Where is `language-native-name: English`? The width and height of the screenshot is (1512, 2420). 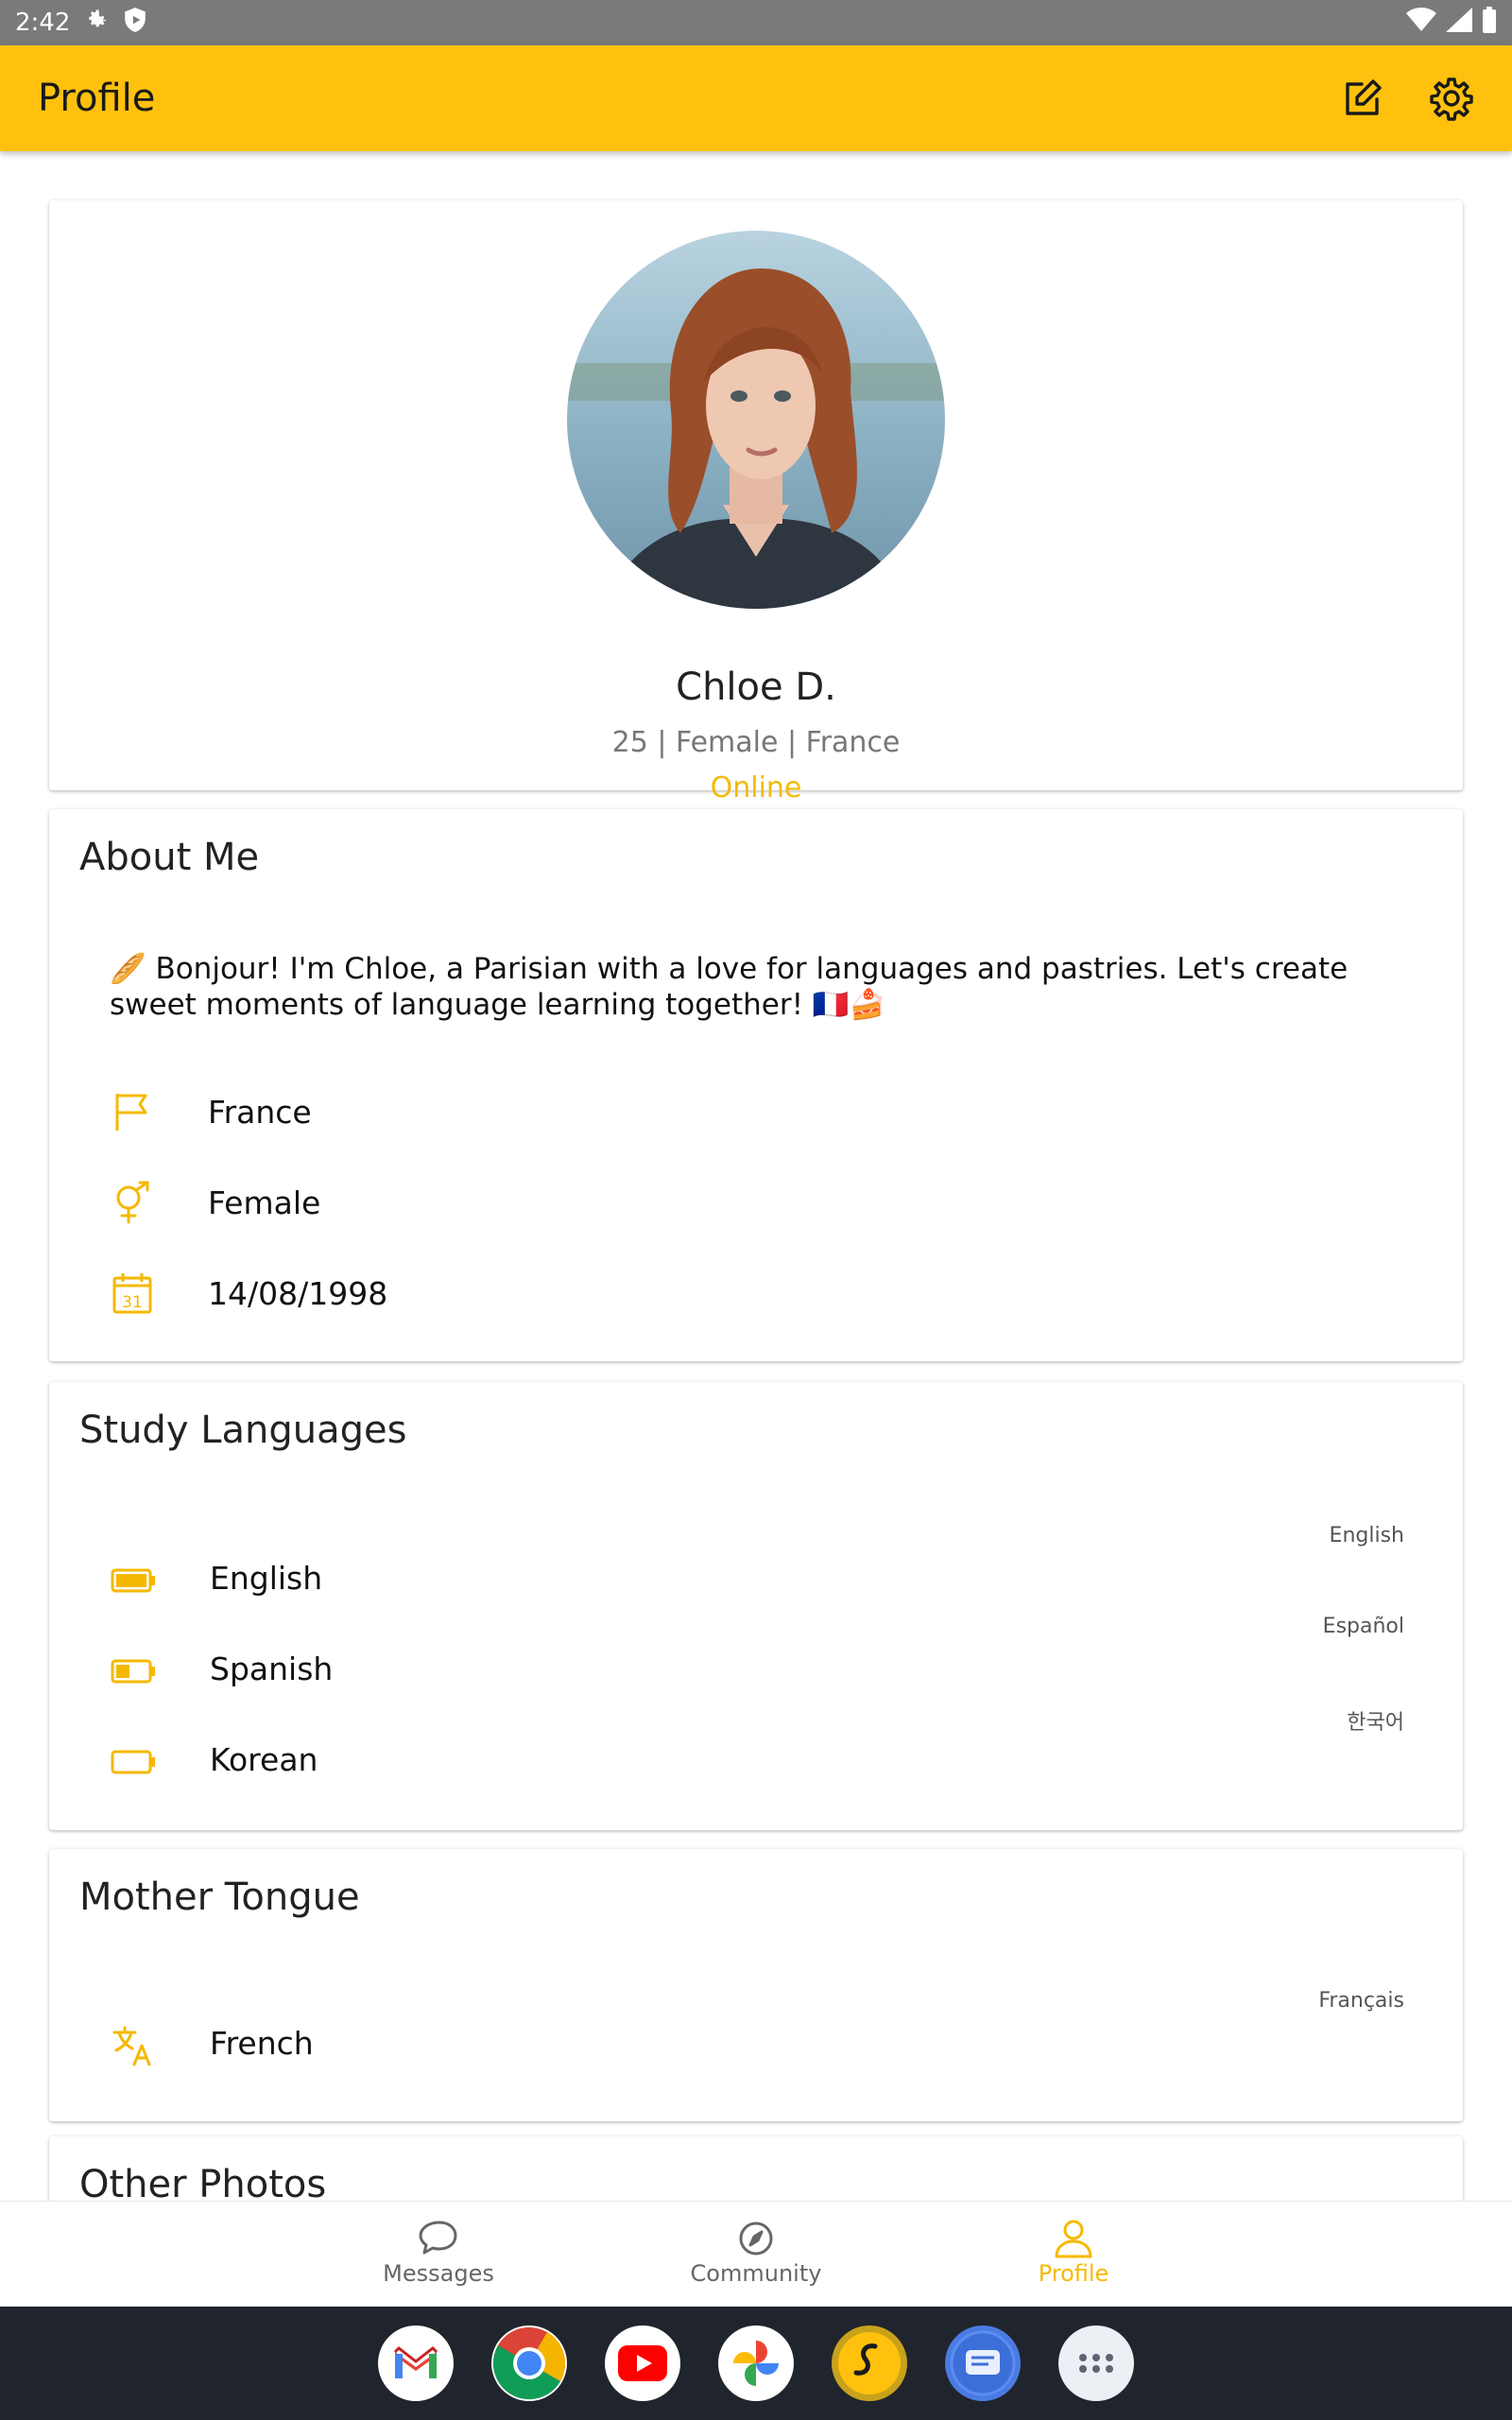
language-native-name: English is located at coordinates (1366, 1535).